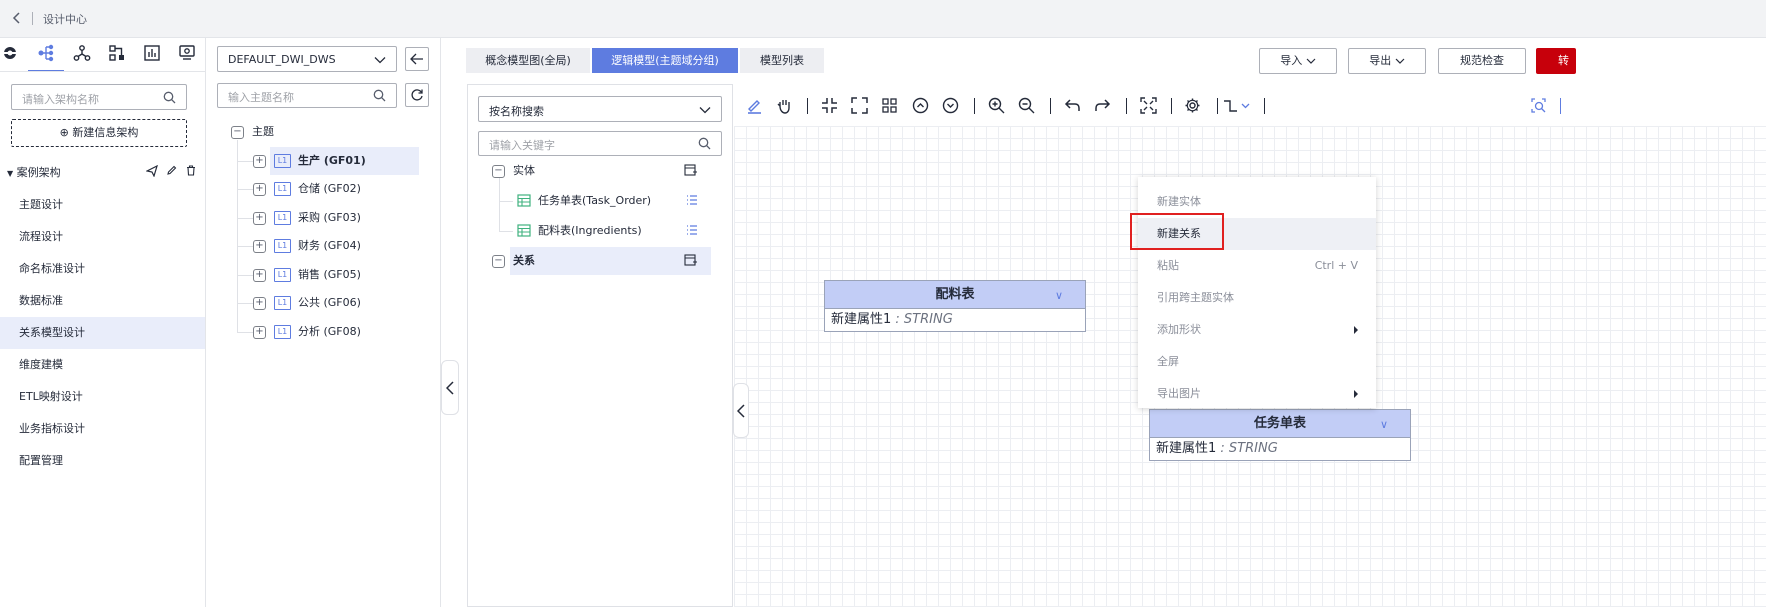 The width and height of the screenshot is (1766, 607). What do you see at coordinates (329, 218) in the screenshot?
I see `tree-item-label: 采购 (GF03)` at bounding box center [329, 218].